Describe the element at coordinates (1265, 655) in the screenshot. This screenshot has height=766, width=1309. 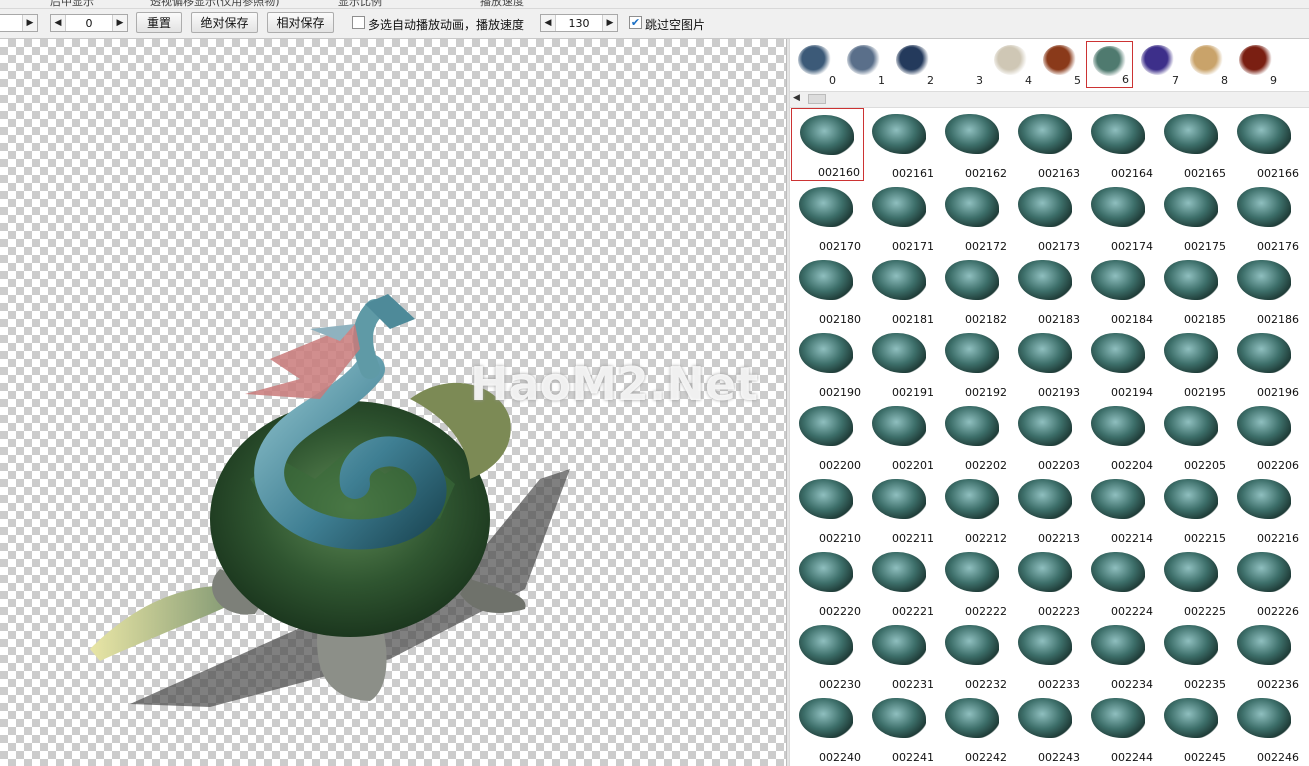
I see `frame-cell: 002236` at that location.